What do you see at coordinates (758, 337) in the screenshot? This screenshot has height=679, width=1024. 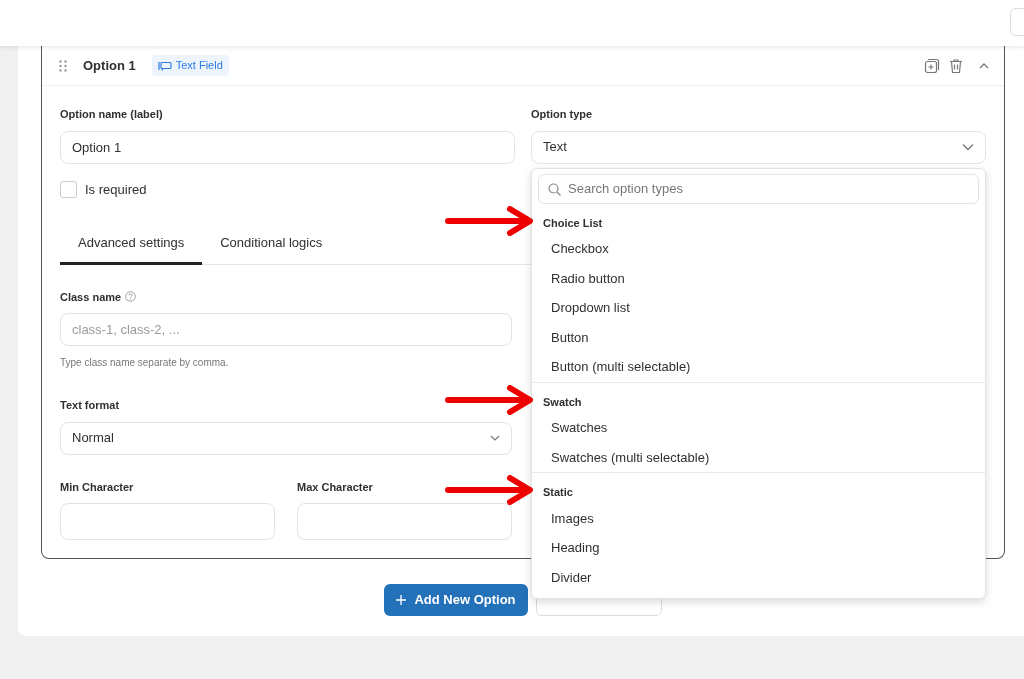 I see `menu-item: Button` at bounding box center [758, 337].